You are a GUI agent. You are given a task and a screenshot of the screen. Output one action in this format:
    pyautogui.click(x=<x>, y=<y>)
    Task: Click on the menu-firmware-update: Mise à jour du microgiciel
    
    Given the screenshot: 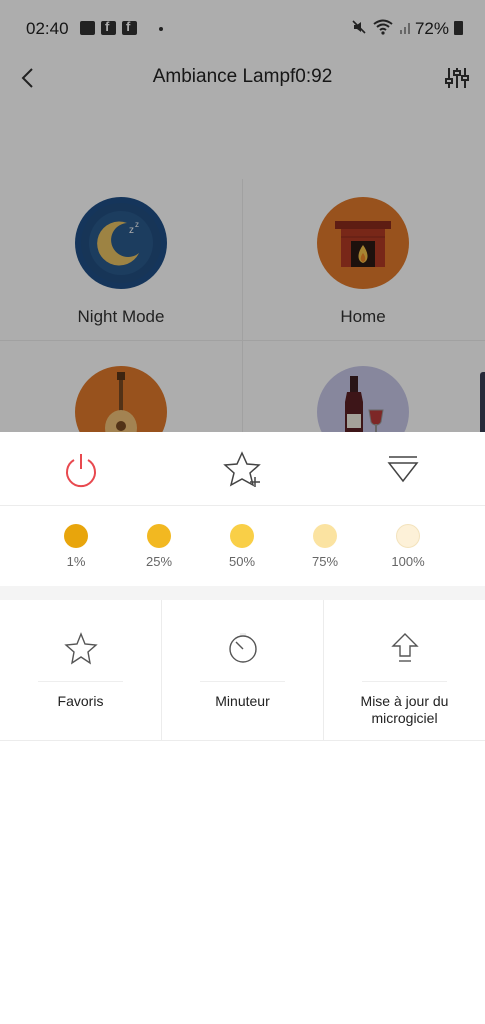 What is the action you would take?
    pyautogui.click(x=404, y=670)
    